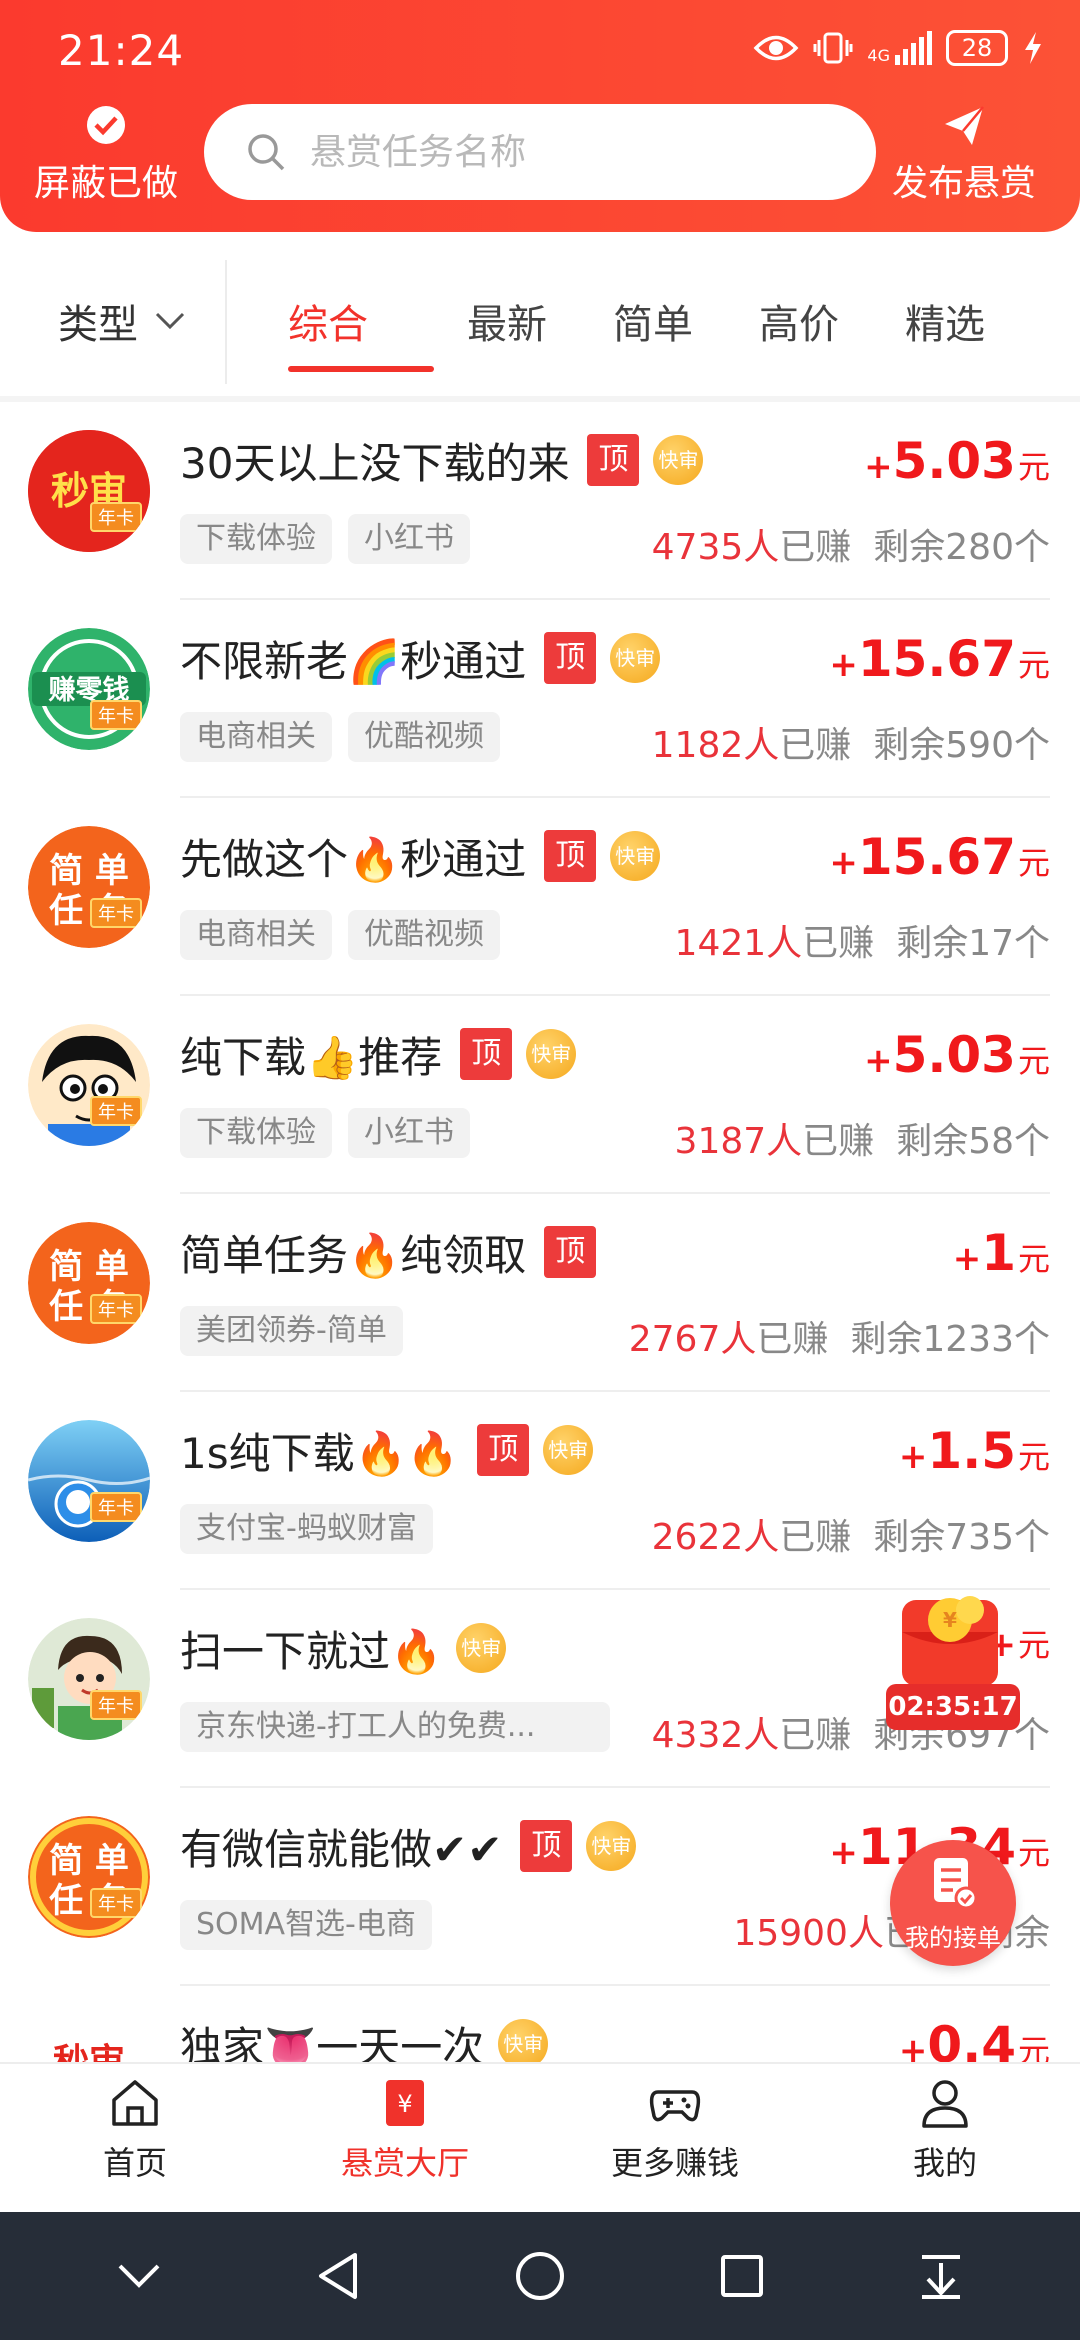 Image resolution: width=1080 pixels, height=2340 pixels. I want to click on search-bar, so click(540, 152).